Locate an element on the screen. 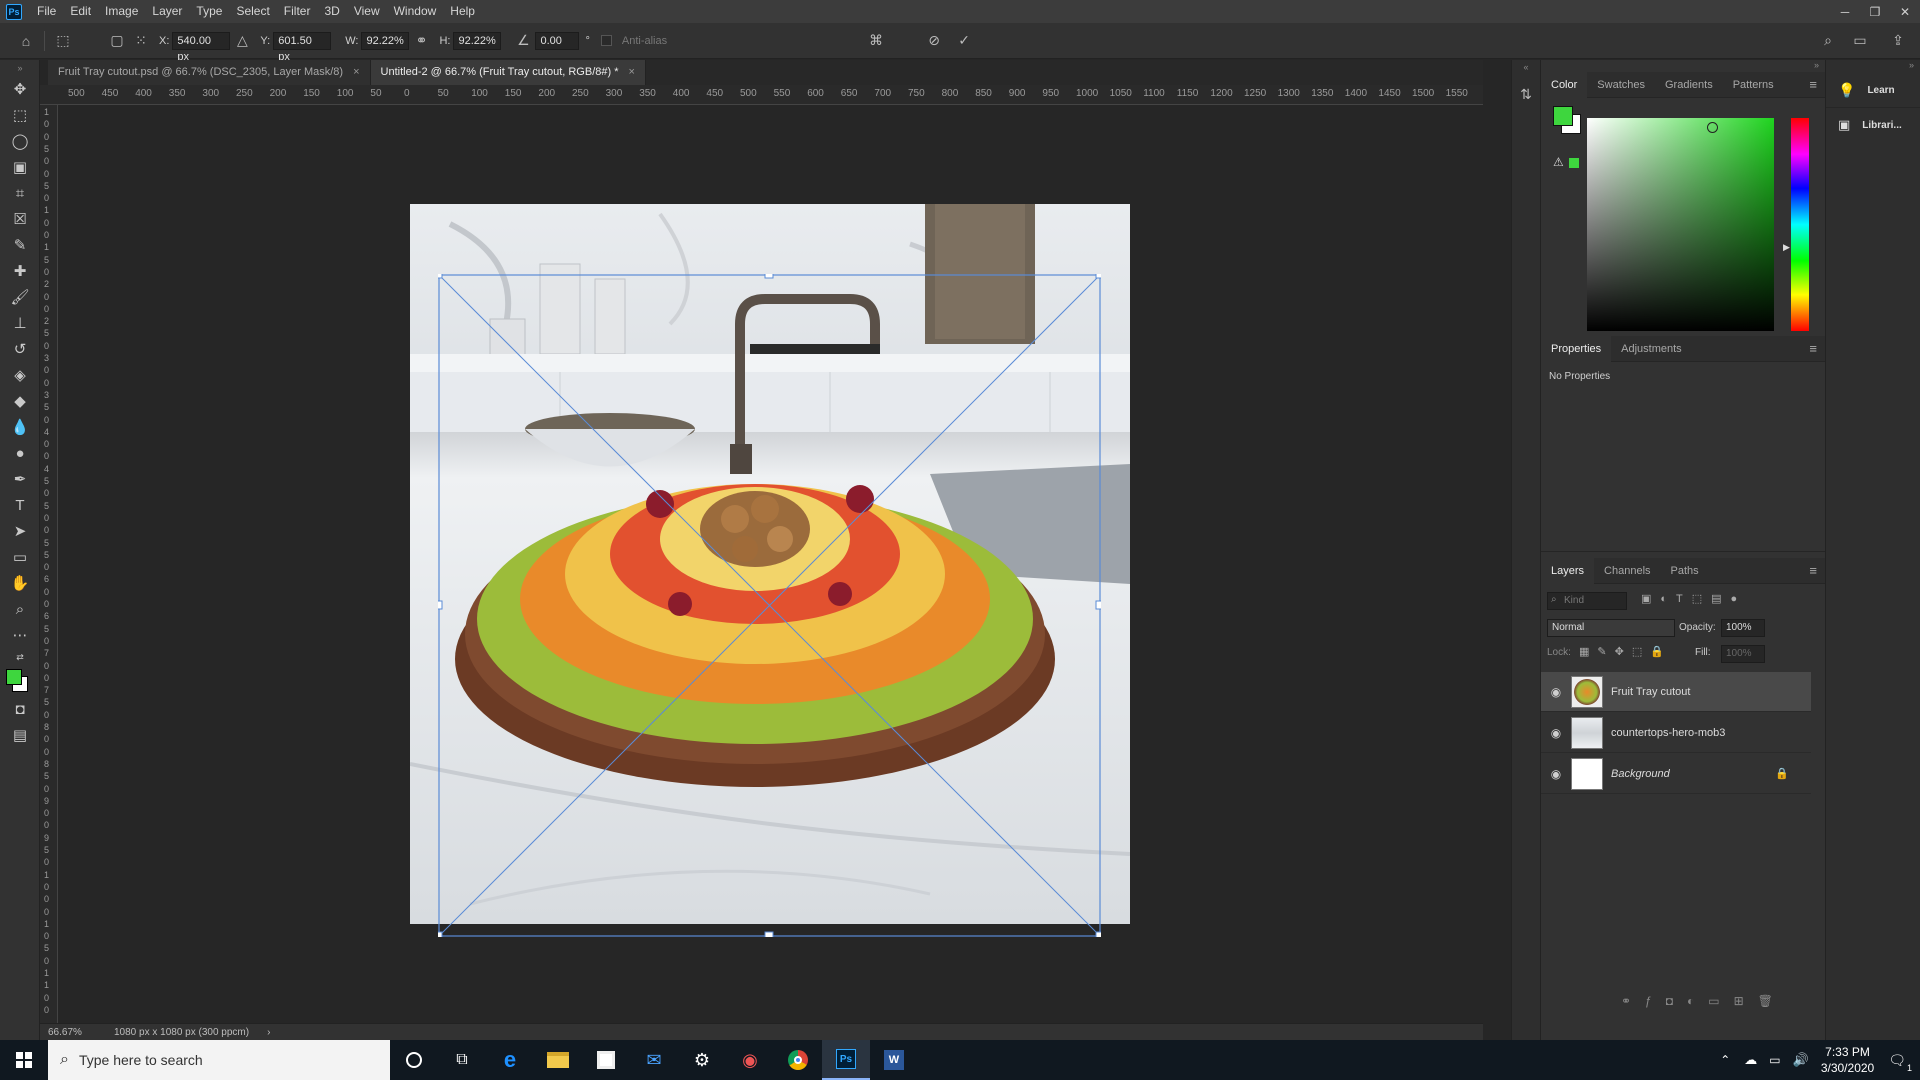  menu-window: Window is located at coordinates (415, 11).